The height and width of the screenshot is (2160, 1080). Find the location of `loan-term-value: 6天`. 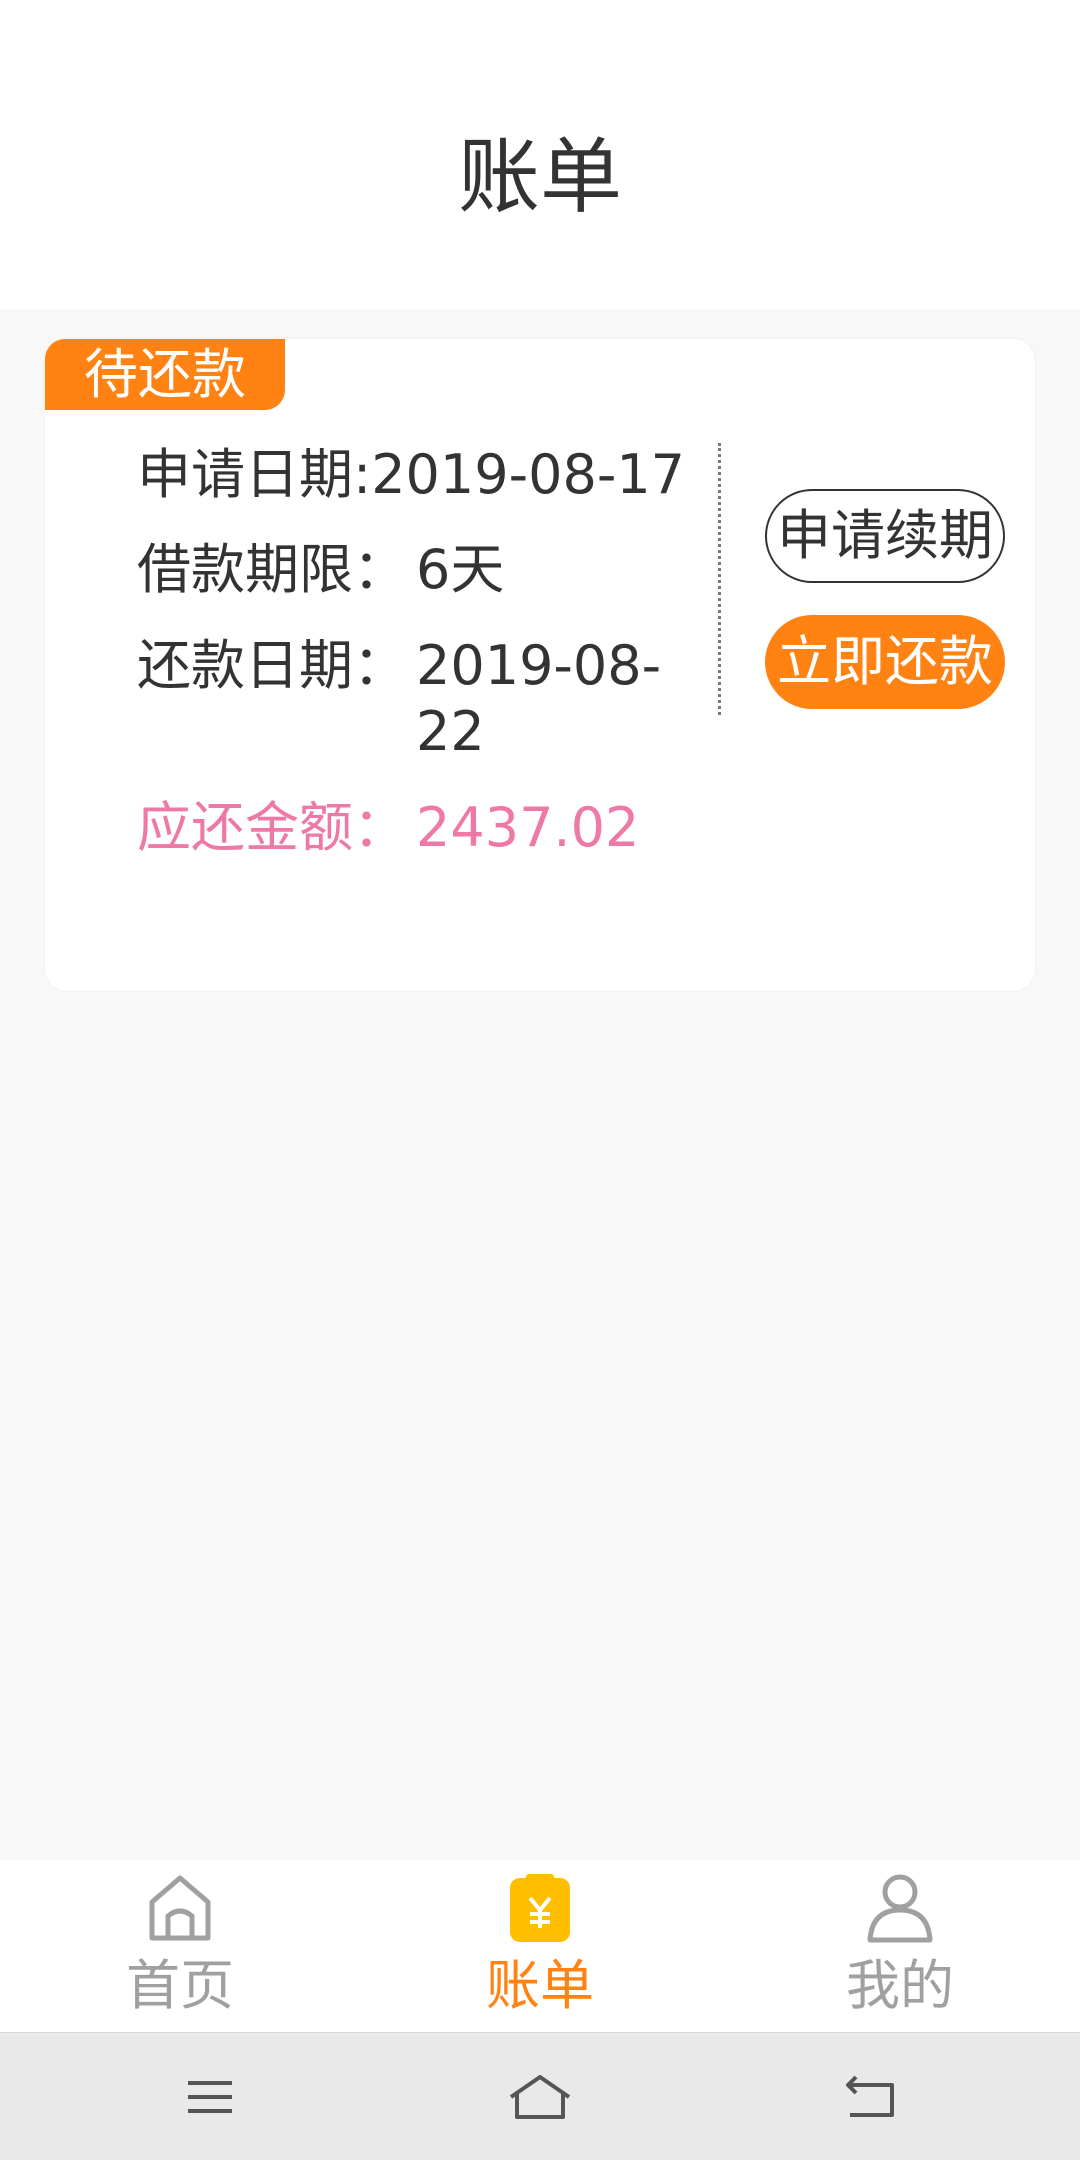

loan-term-value: 6天 is located at coordinates (460, 569).